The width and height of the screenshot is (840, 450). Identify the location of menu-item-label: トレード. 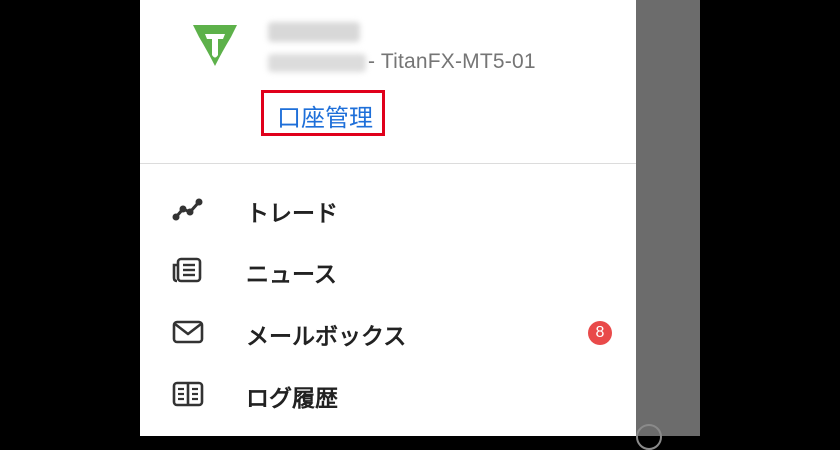
(292, 213).